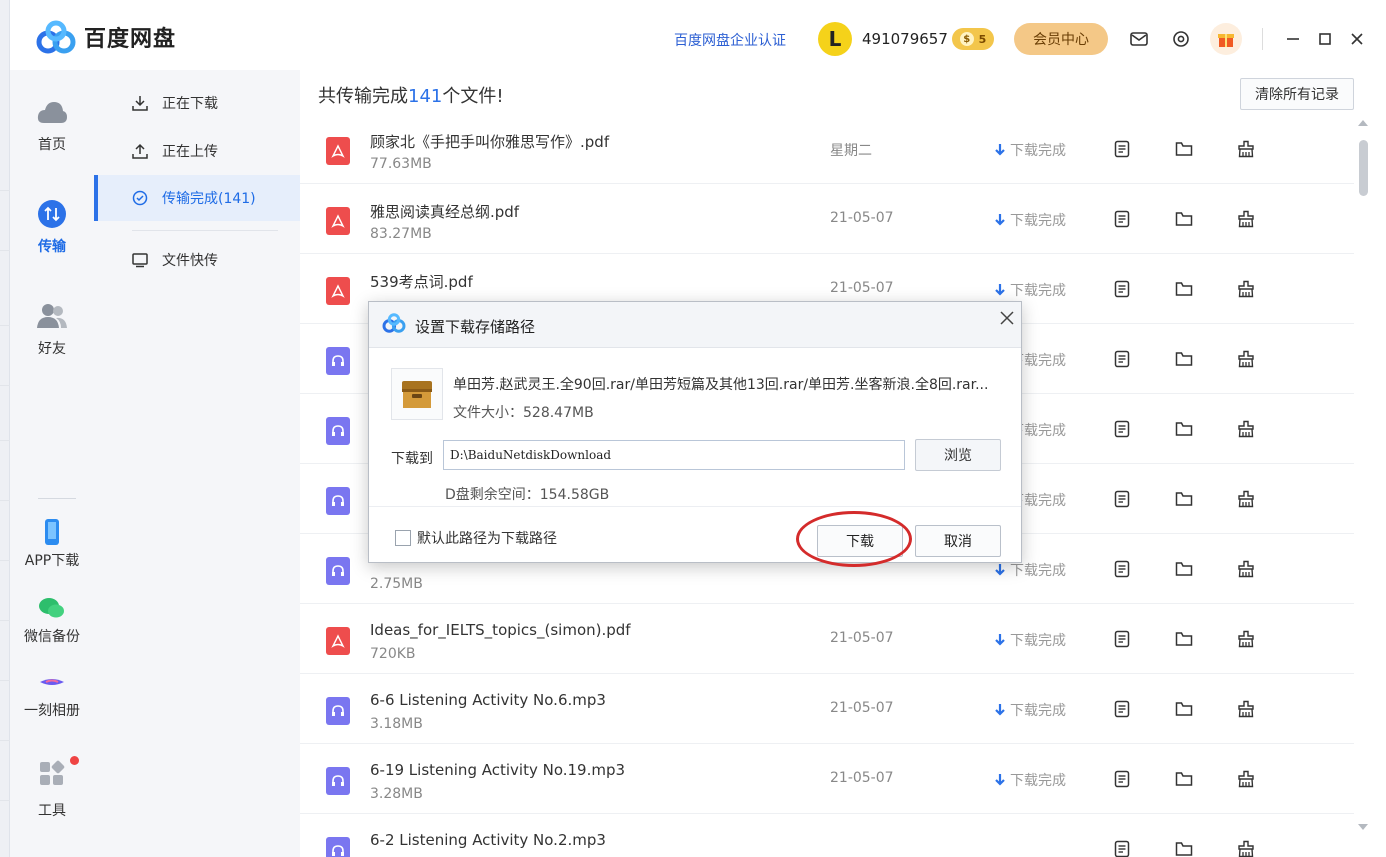 This screenshot has width=1386, height=857. What do you see at coordinates (862, 778) in the screenshot?
I see `file-date: 21-05-07` at bounding box center [862, 778].